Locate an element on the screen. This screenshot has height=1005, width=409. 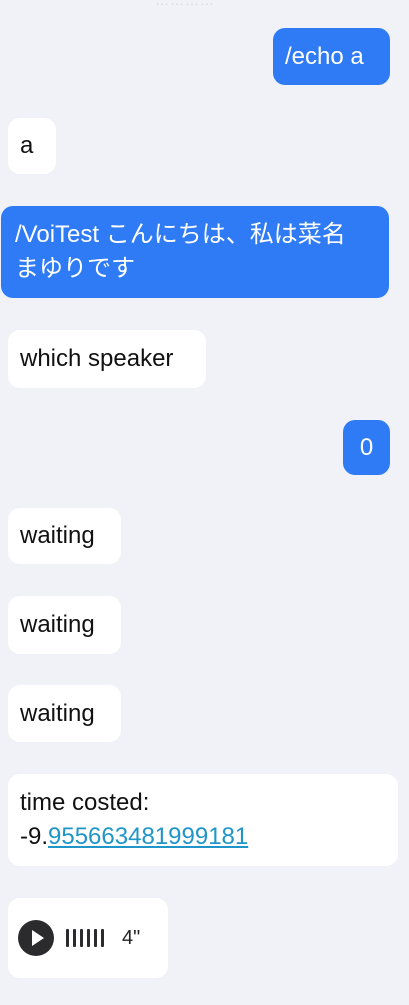
message-text: /VoiTest こんにちは、私は菜名まゆりです is located at coordinates (180, 251).